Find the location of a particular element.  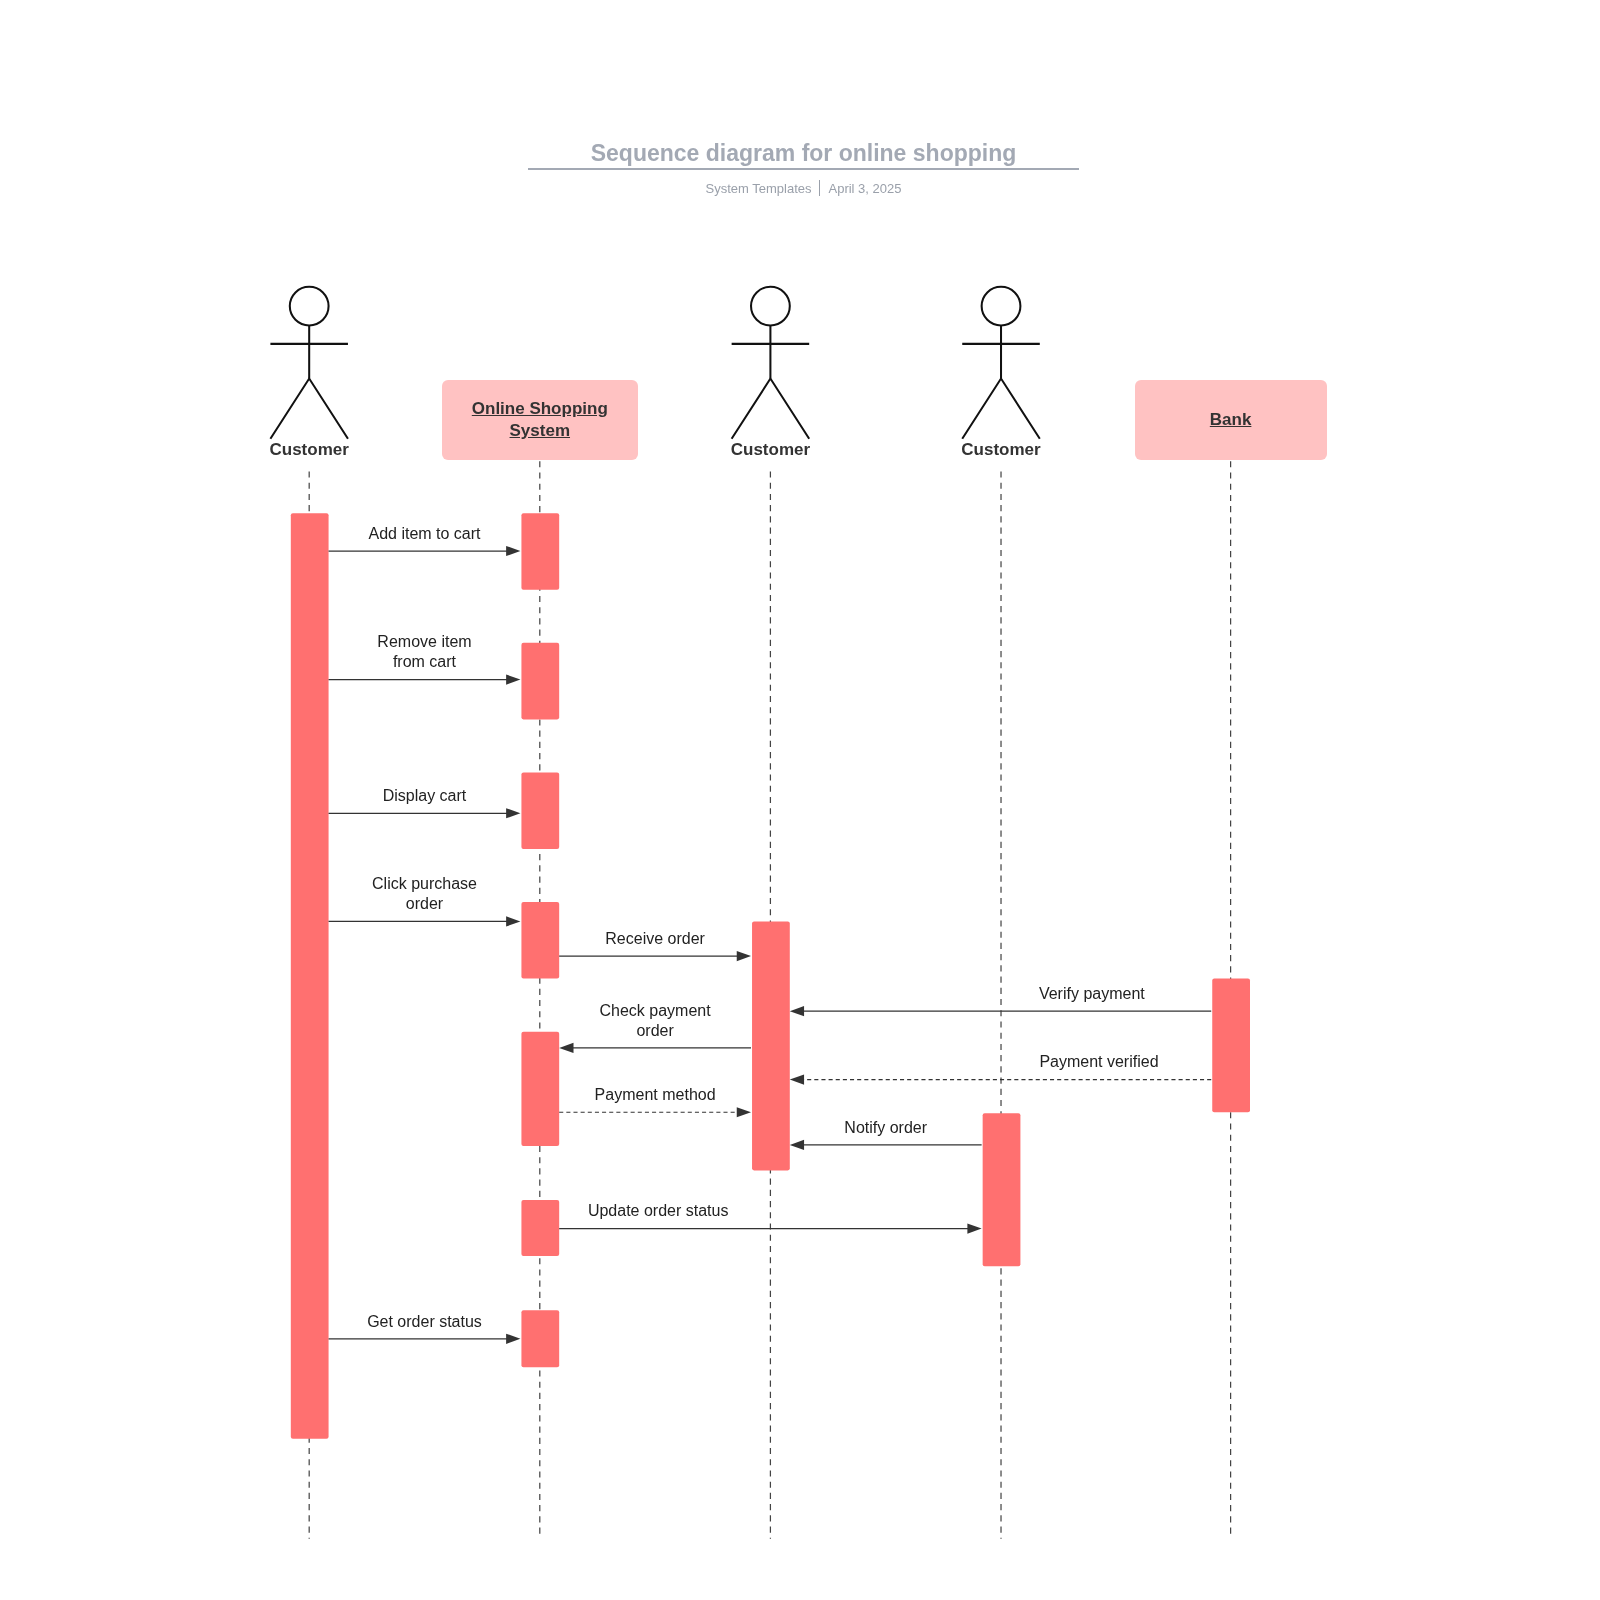

message-label: Check payment order is located at coordinates (655, 1020).